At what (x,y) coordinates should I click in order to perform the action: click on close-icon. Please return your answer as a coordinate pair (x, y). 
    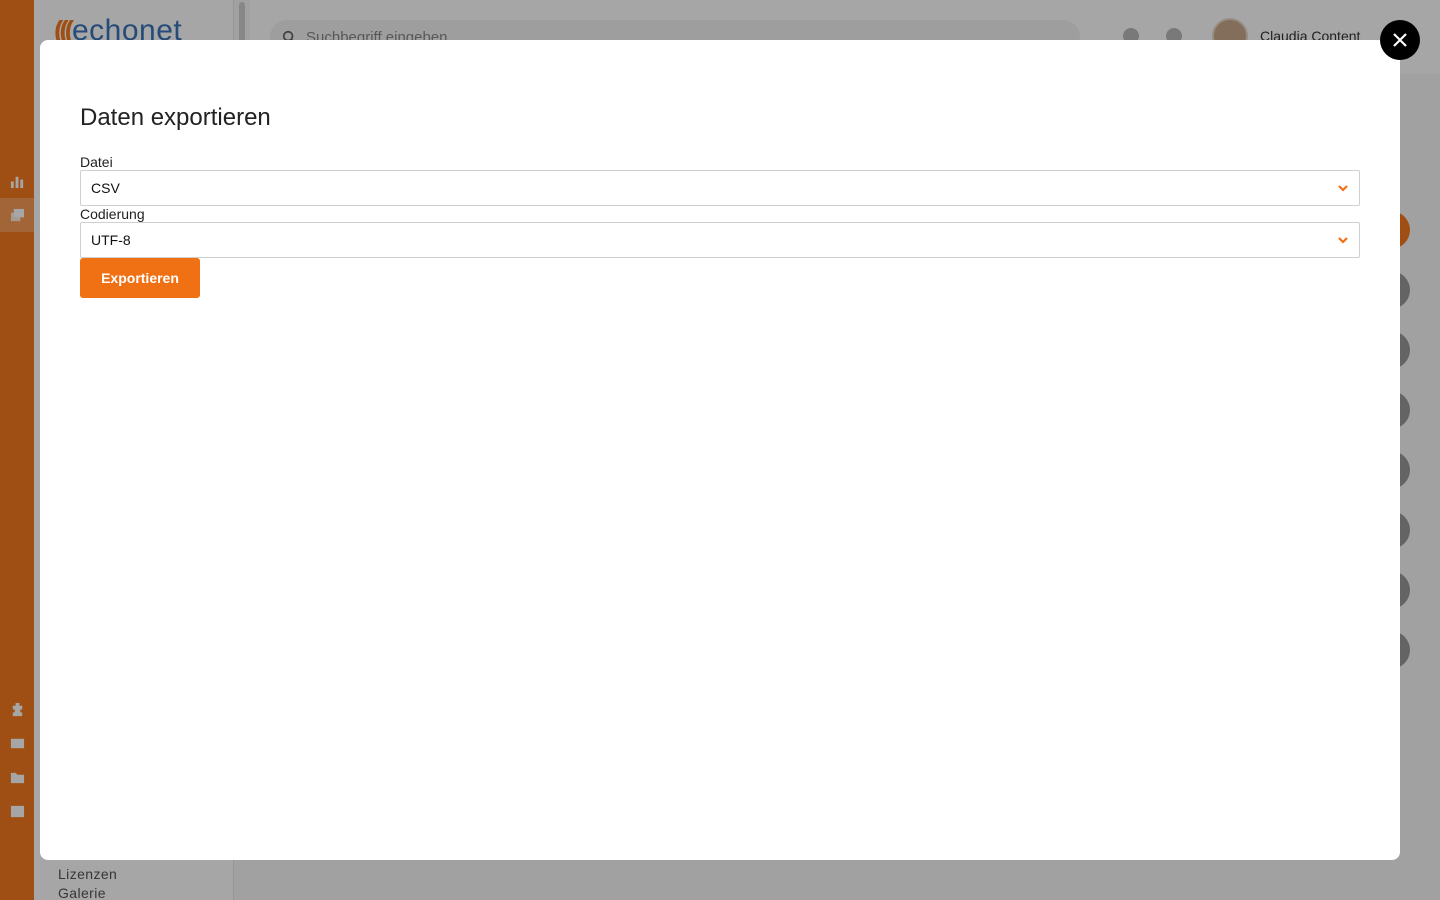
    Looking at the image, I should click on (1400, 40).